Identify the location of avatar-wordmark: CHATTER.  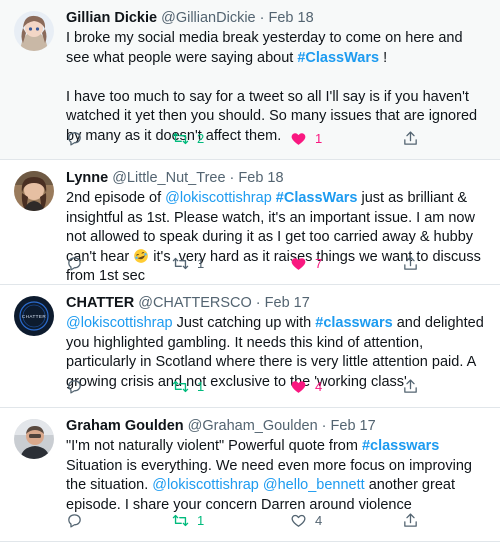
(34, 316).